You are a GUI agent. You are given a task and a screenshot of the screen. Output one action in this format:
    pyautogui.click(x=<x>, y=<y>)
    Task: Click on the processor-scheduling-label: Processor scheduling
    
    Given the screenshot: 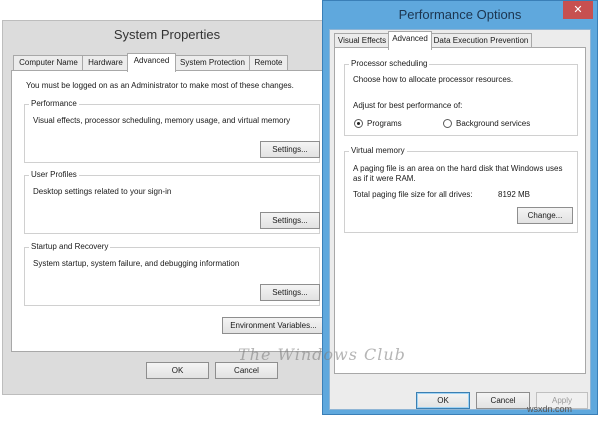 What is the action you would take?
    pyautogui.click(x=389, y=63)
    